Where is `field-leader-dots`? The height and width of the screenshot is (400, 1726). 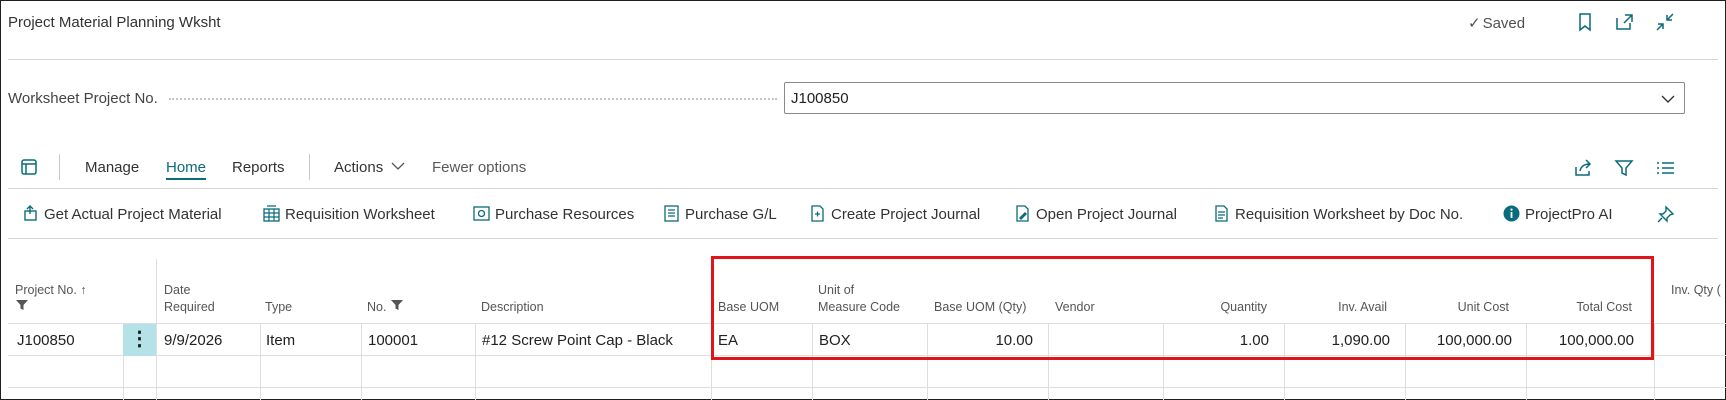
field-leader-dots is located at coordinates (473, 99).